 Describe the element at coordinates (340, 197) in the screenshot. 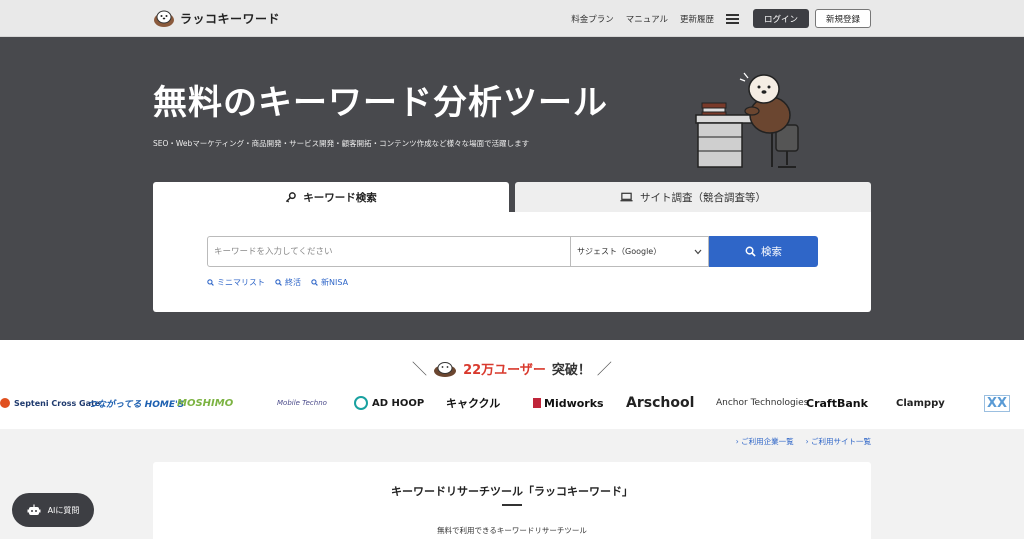

I see `tab-keyword-label: キーワード検索` at that location.